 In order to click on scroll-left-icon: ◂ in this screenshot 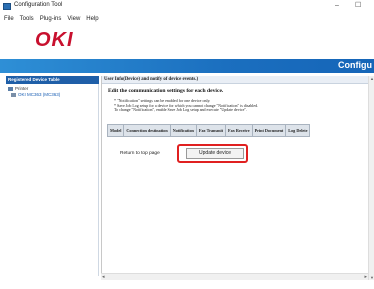, I will do `click(103, 277)`.